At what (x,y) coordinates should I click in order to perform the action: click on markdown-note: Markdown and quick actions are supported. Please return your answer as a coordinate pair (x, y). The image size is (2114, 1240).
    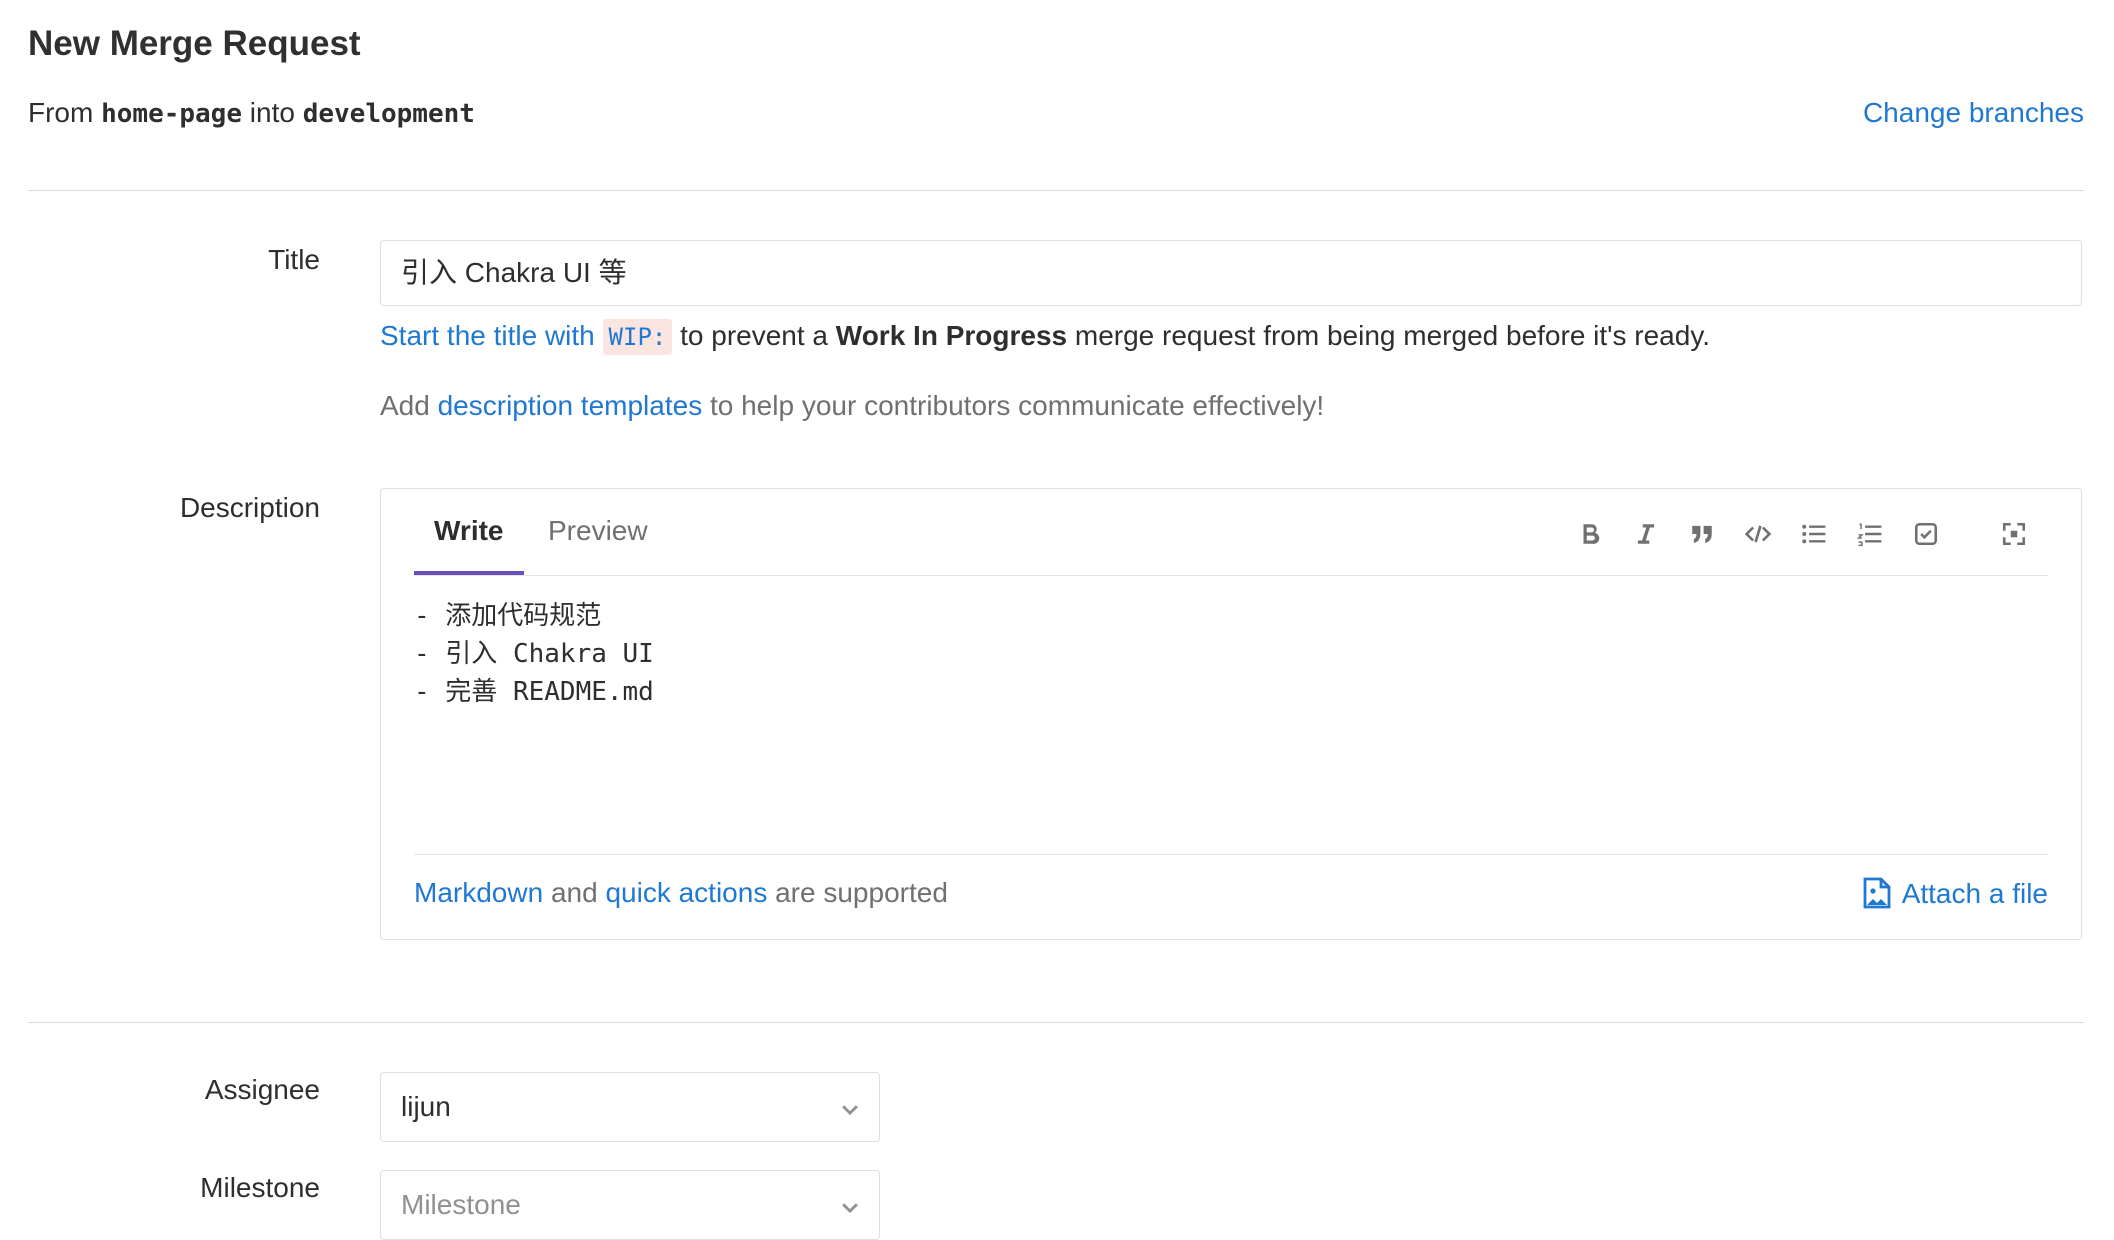
    Looking at the image, I should click on (681, 893).